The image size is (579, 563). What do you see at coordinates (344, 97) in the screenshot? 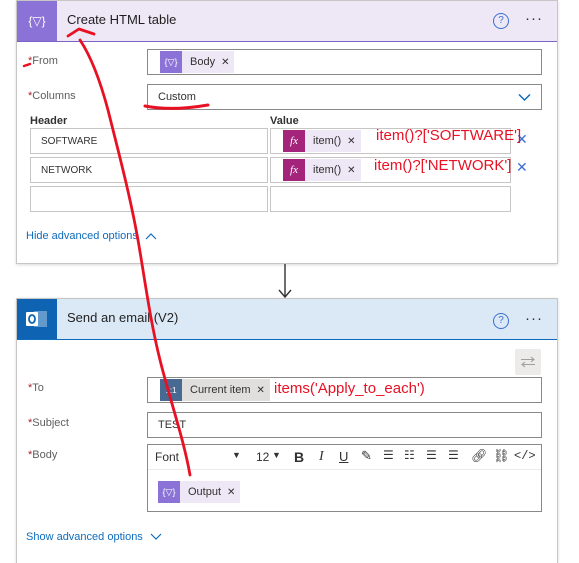
I see `columns-dropdown: Custom` at bounding box center [344, 97].